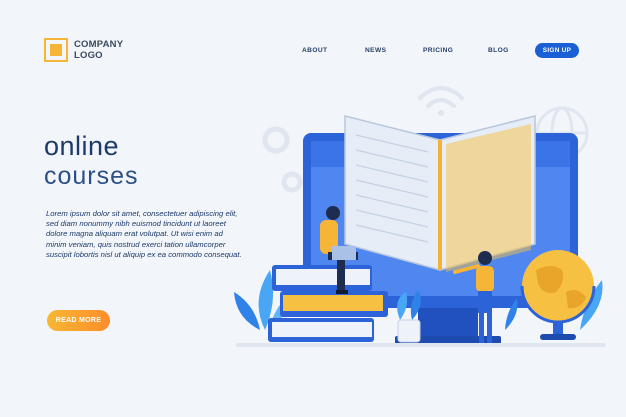  Describe the element at coordinates (282, 159) in the screenshot. I see `gear-icon` at that location.